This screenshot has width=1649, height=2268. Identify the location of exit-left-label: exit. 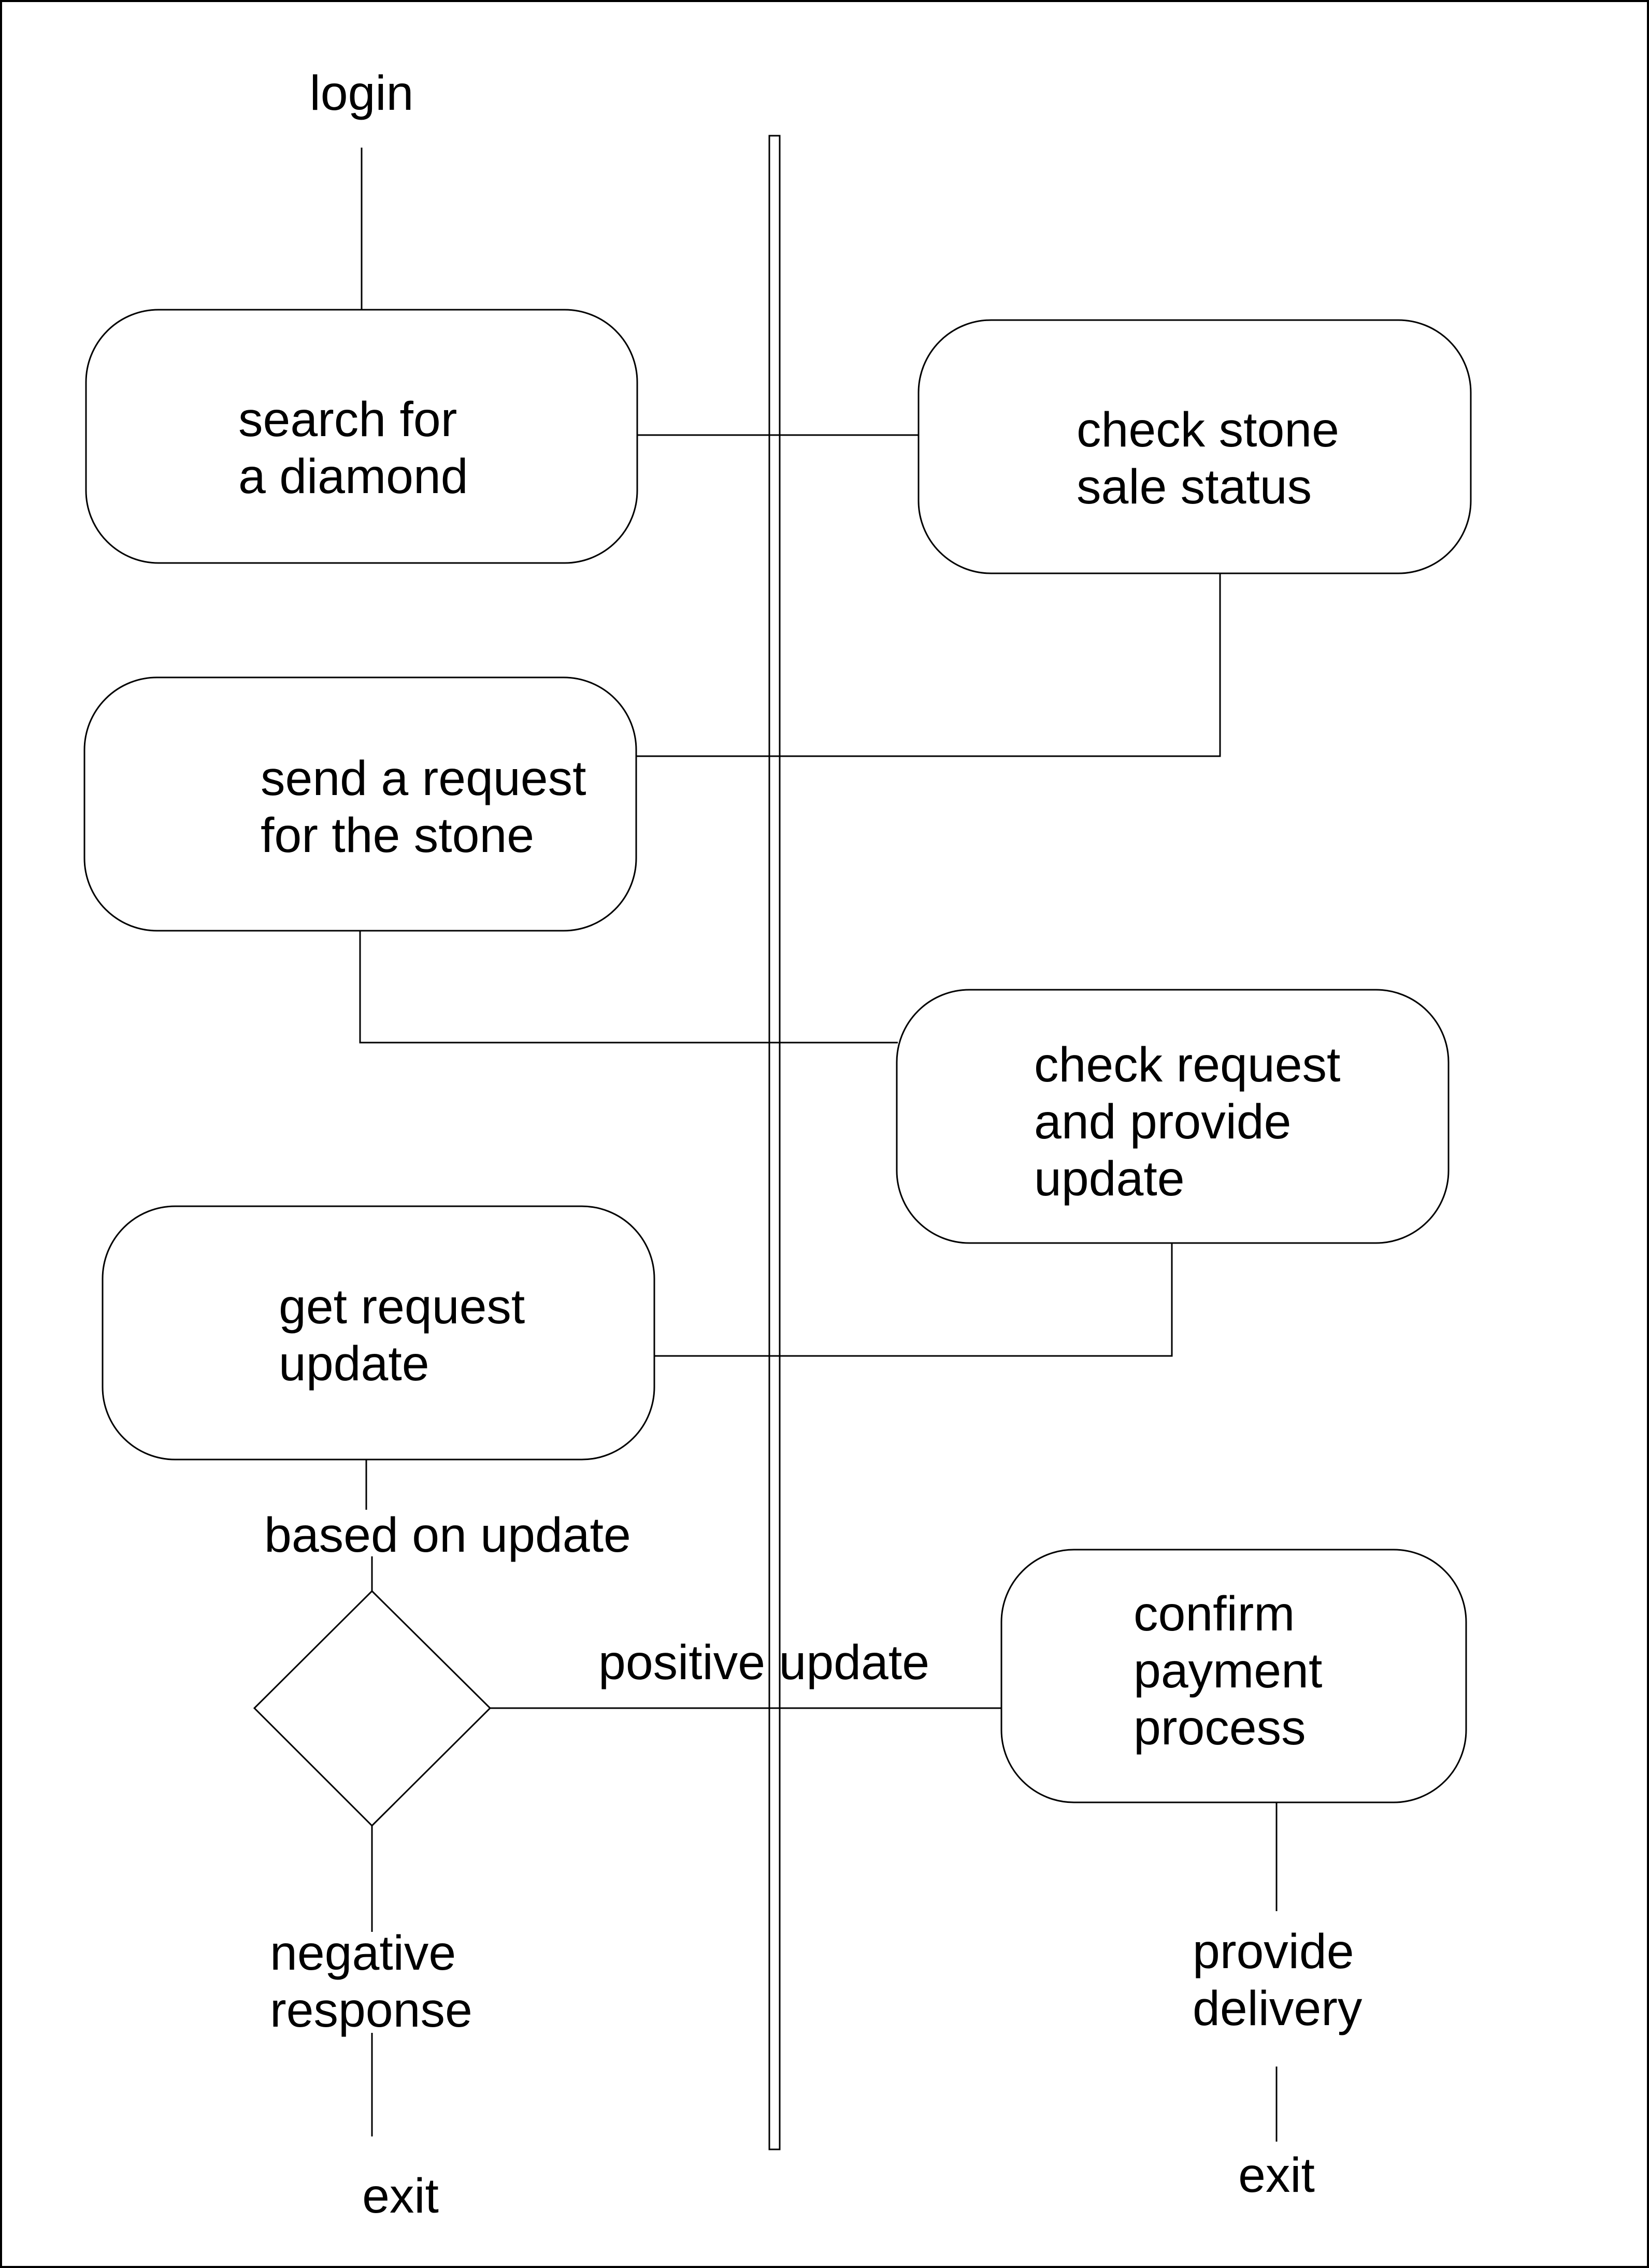
(400, 2196).